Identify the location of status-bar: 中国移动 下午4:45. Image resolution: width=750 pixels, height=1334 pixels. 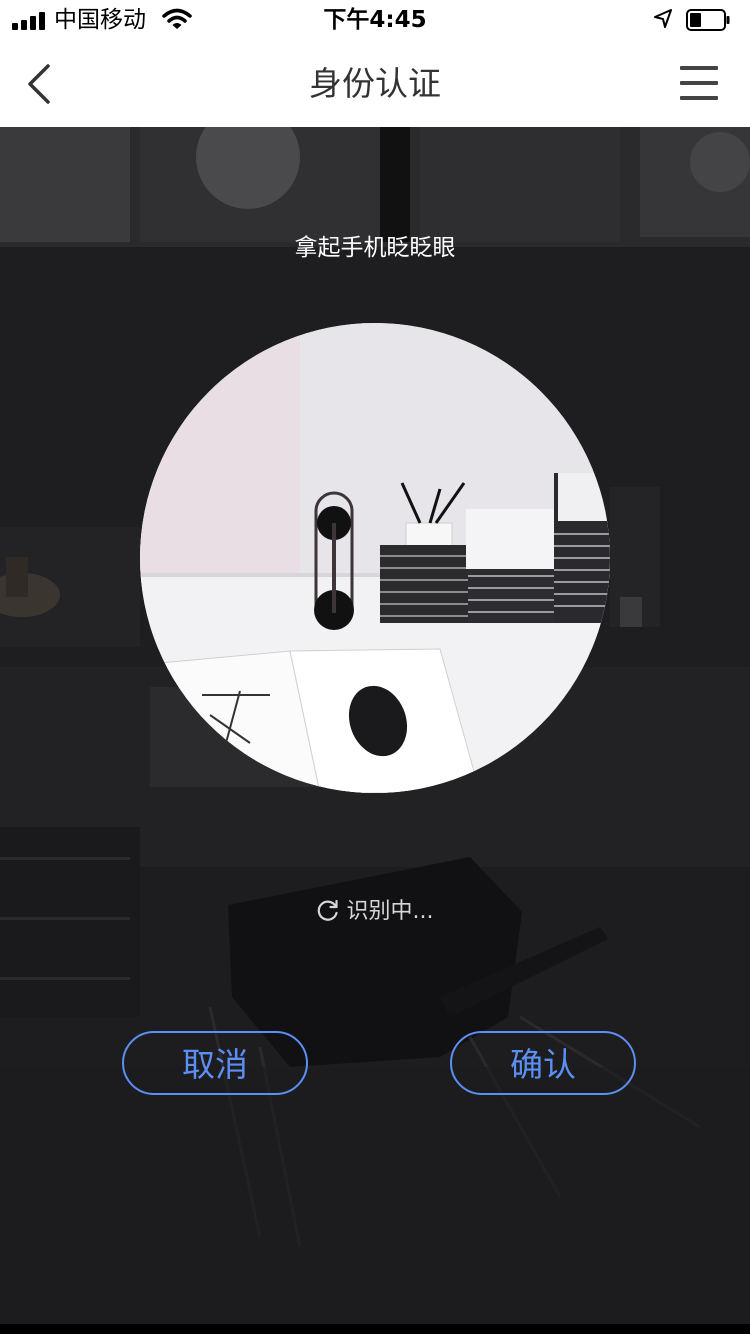
(375, 20).